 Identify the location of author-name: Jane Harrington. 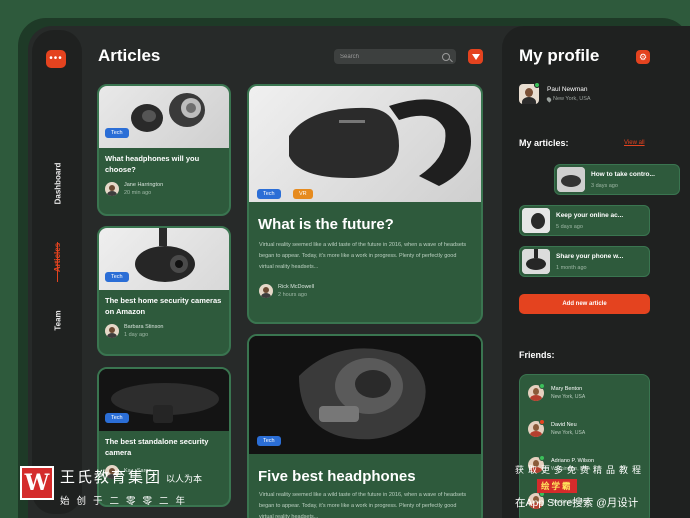
(144, 185).